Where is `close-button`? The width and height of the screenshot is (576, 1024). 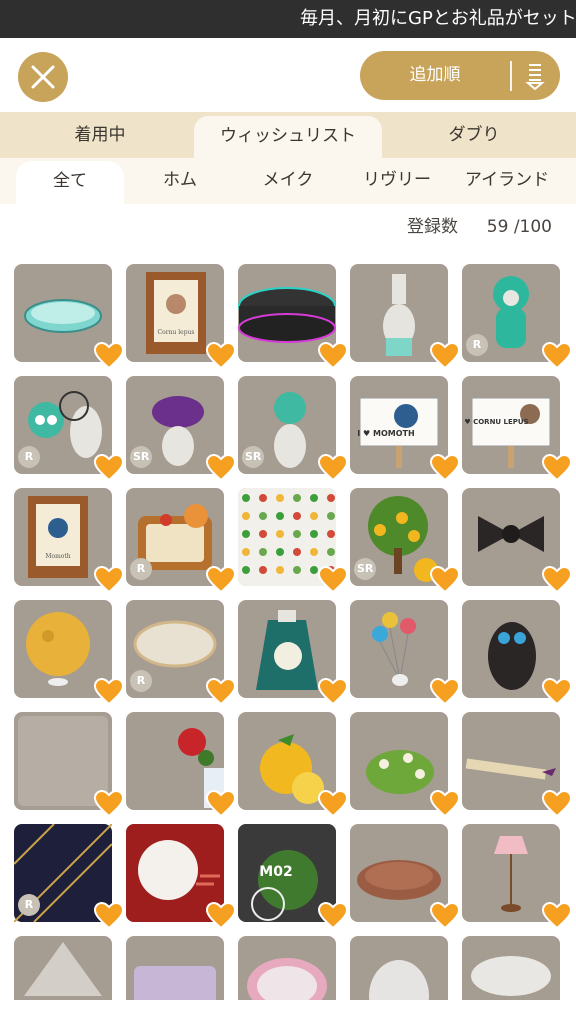 close-button is located at coordinates (43, 77).